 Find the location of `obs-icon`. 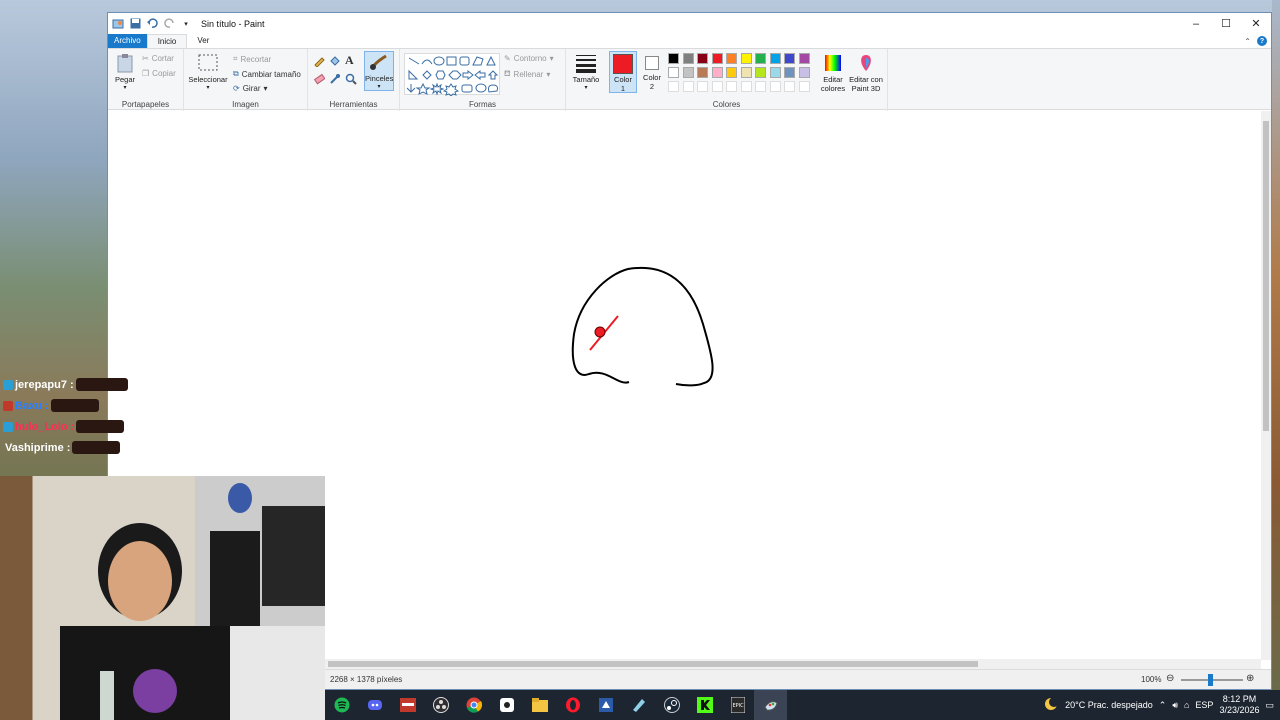

obs-icon is located at coordinates (440, 705).